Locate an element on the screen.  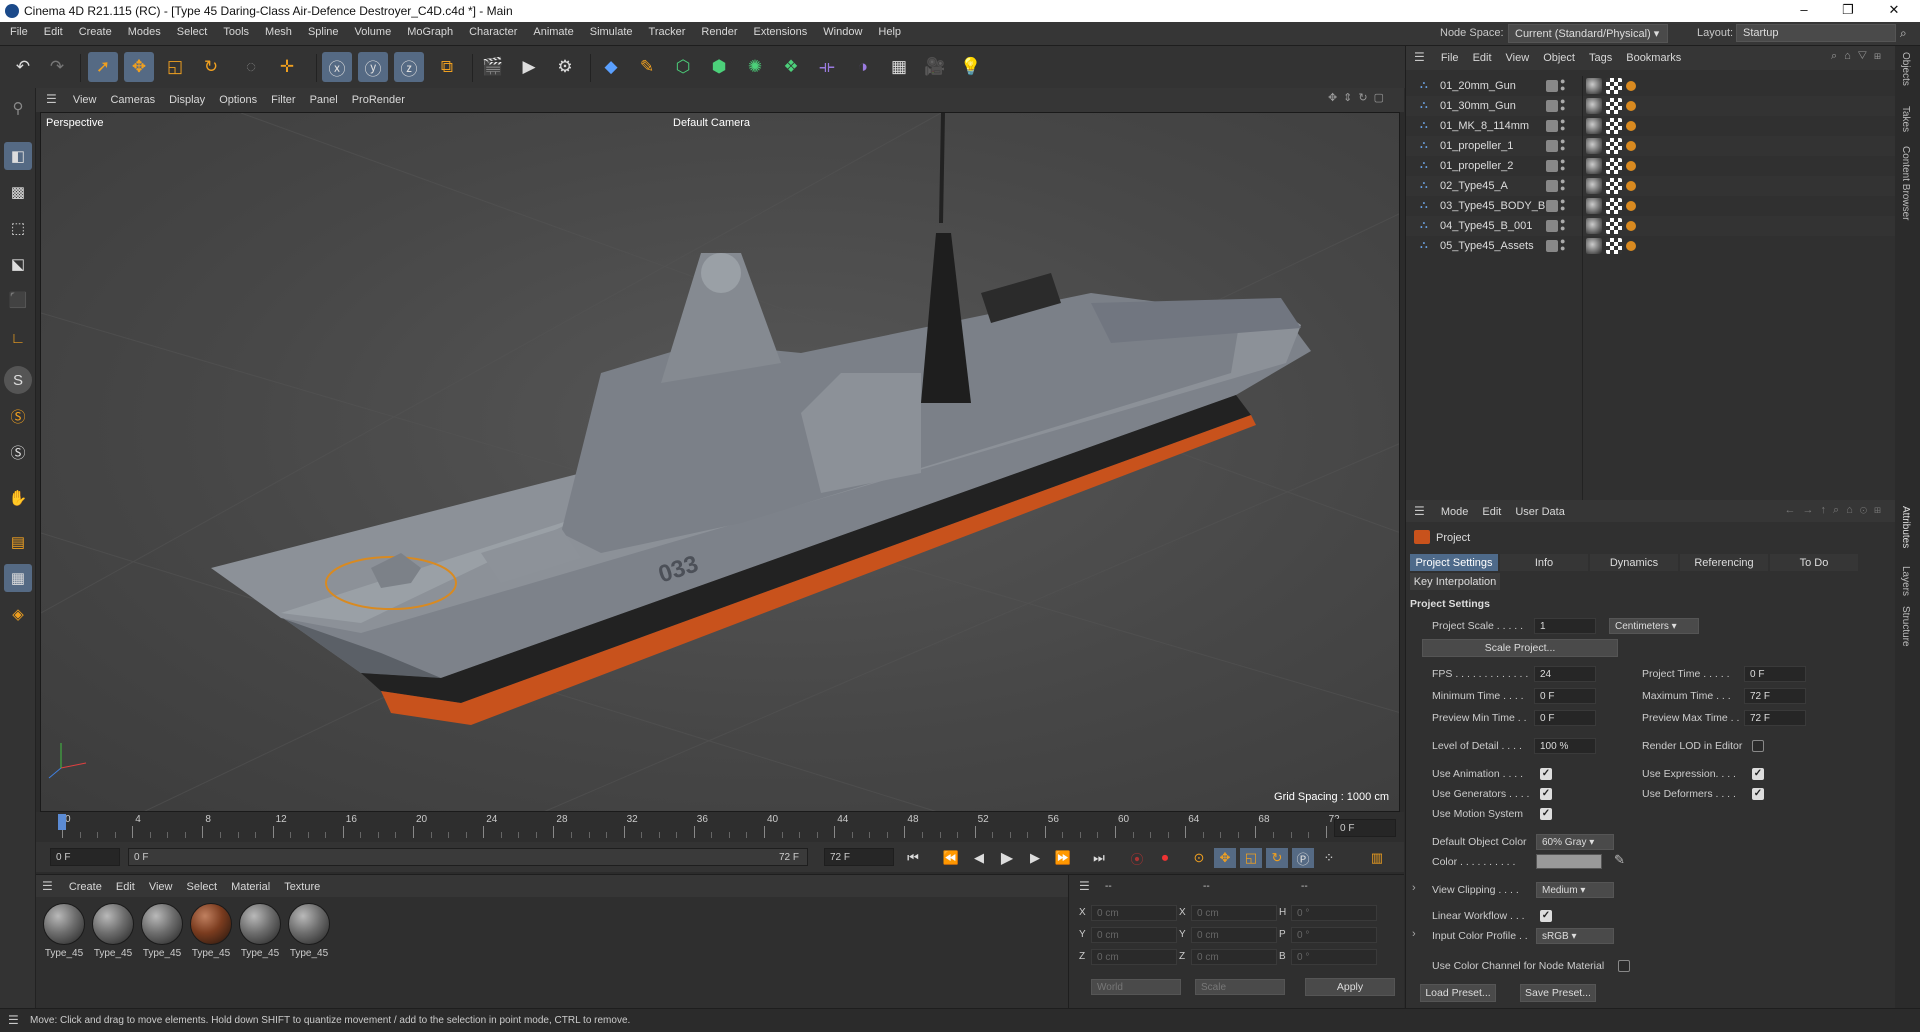
node-space-dropdown: Current (Standard/Physical) ▾ is located at coordinates (1588, 33).